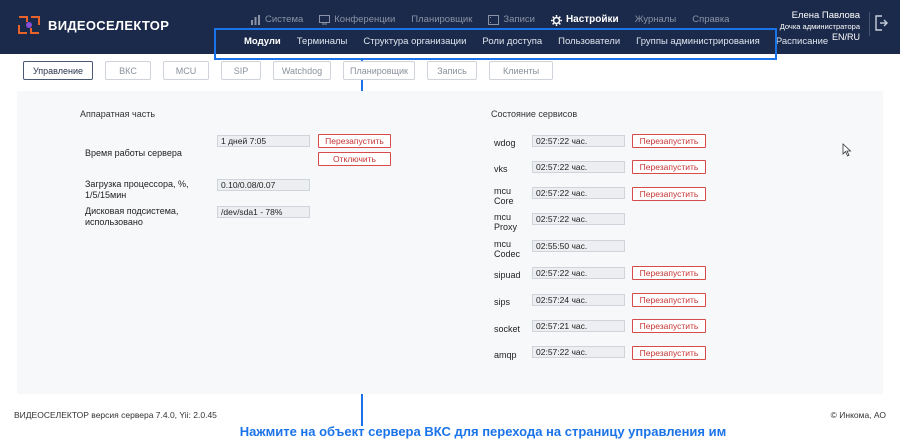  Describe the element at coordinates (869, 24) in the screenshot. I see `divider` at that location.